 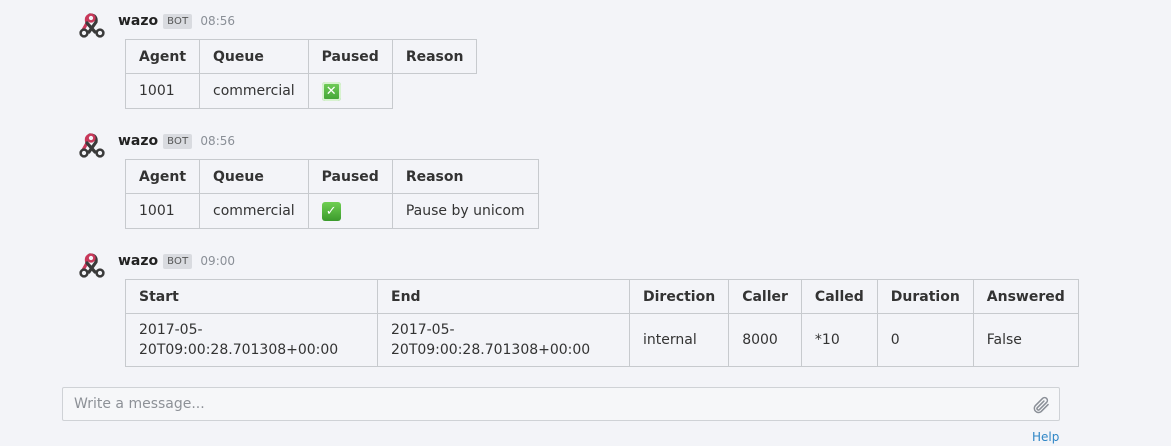 I want to click on paused-cell: ✕, so click(x=350, y=91).